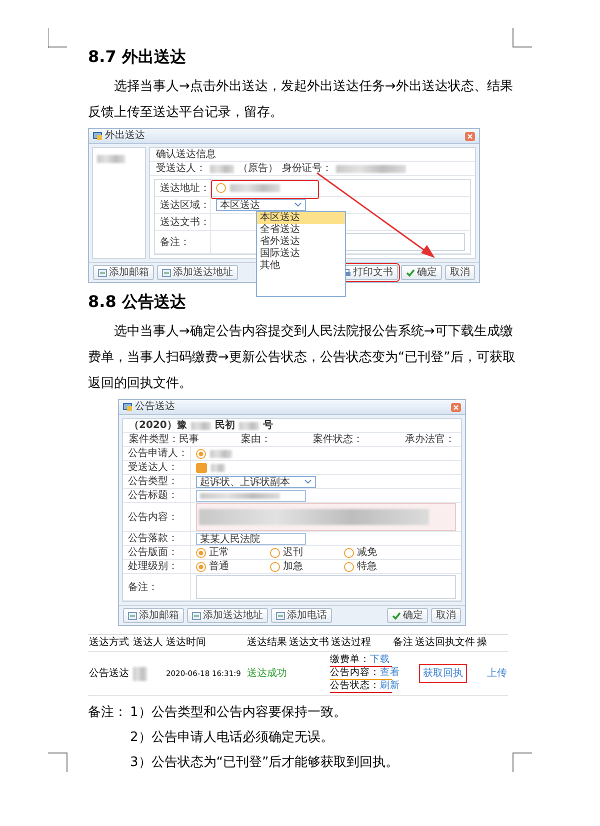 This screenshot has width=600, height=826. Describe the element at coordinates (267, 643) in the screenshot. I see `column-header: 送达结果` at that location.